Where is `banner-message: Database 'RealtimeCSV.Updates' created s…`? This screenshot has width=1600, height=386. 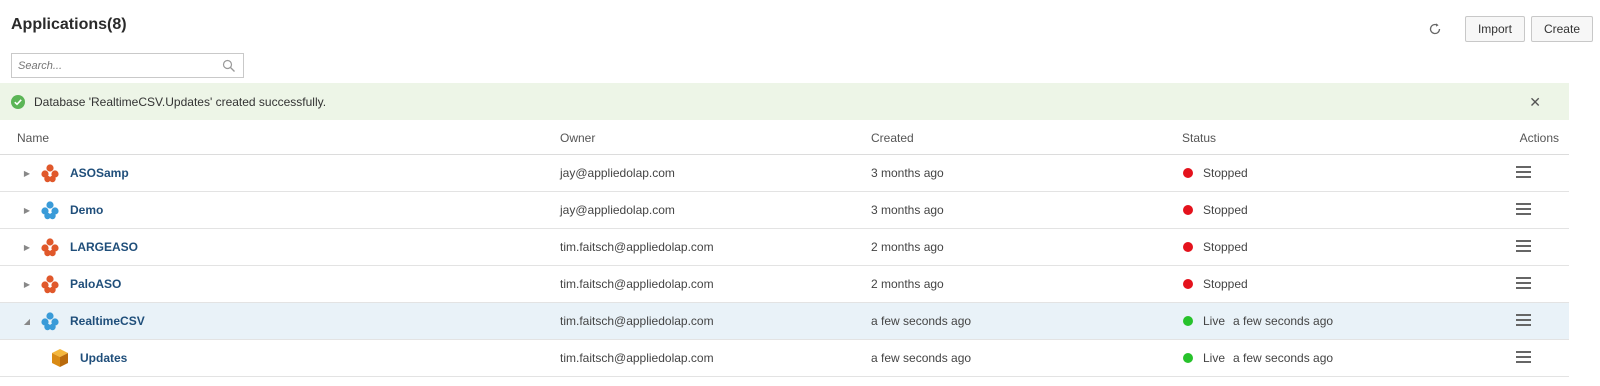 banner-message: Database 'RealtimeCSV.Updates' created s… is located at coordinates (180, 101).